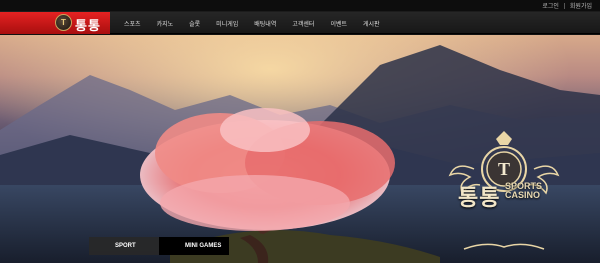 This screenshot has width=600, height=263. What do you see at coordinates (564, 5) in the screenshot?
I see `auth-divider` at bounding box center [564, 5].